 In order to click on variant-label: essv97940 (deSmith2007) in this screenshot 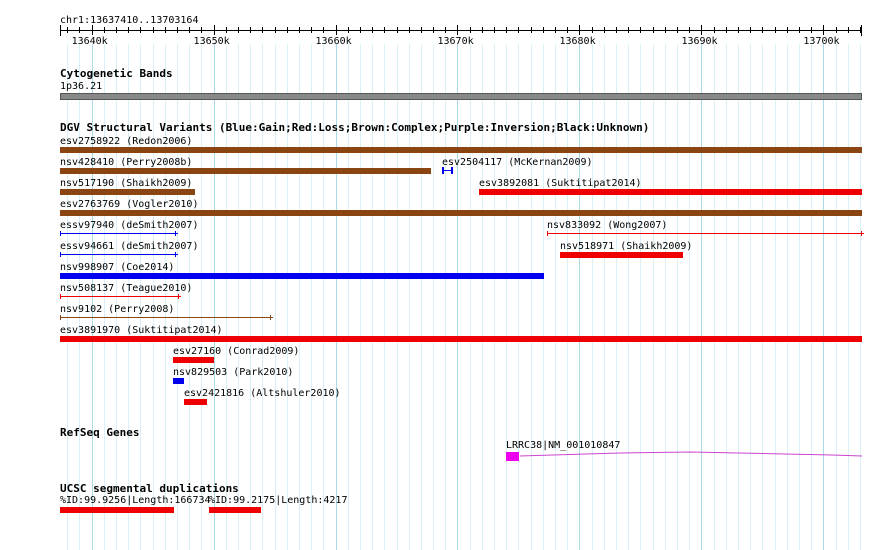, I will do `click(129, 225)`.